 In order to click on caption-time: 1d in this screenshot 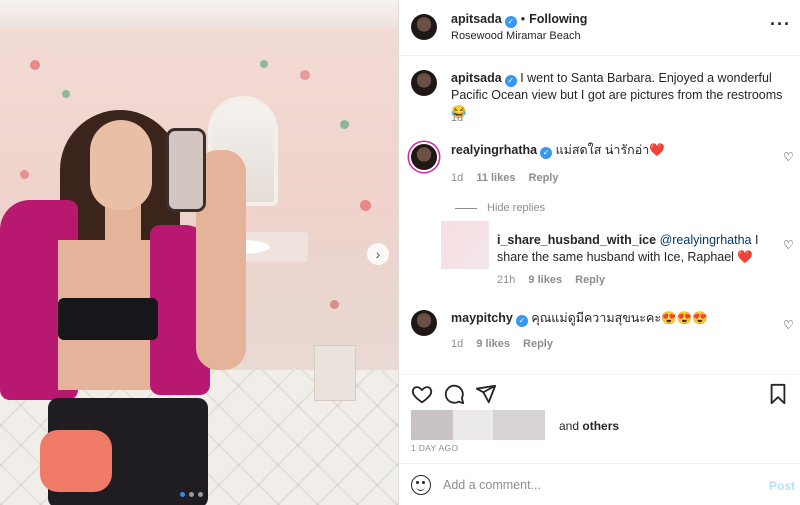, I will do `click(457, 118)`.